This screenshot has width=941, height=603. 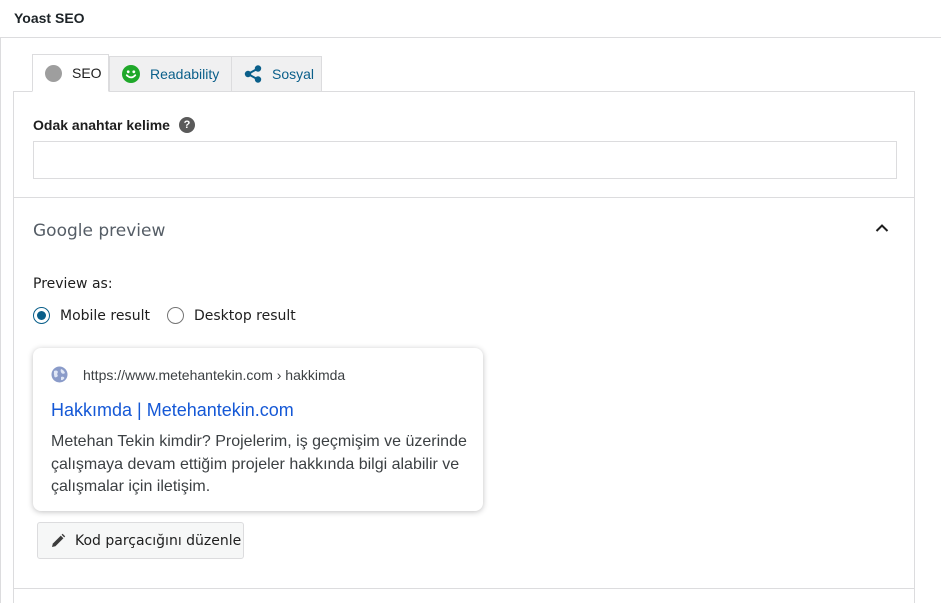 What do you see at coordinates (882, 228) in the screenshot?
I see `chevron-up-icon` at bounding box center [882, 228].